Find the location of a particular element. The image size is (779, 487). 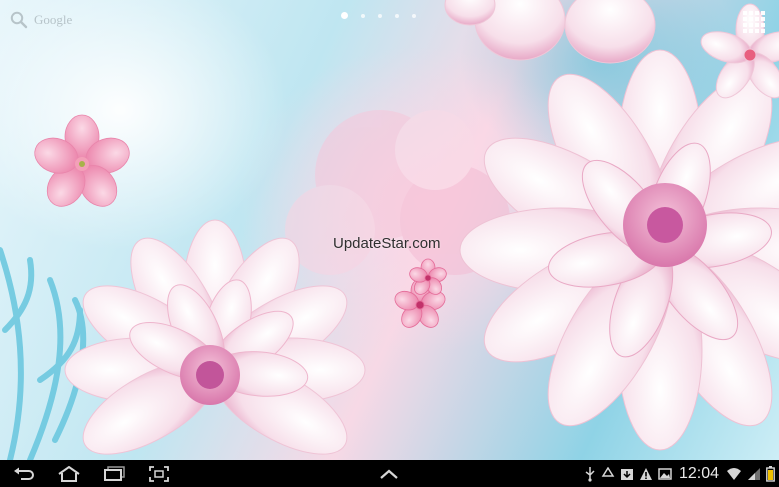

usb-icon is located at coordinates (590, 474).